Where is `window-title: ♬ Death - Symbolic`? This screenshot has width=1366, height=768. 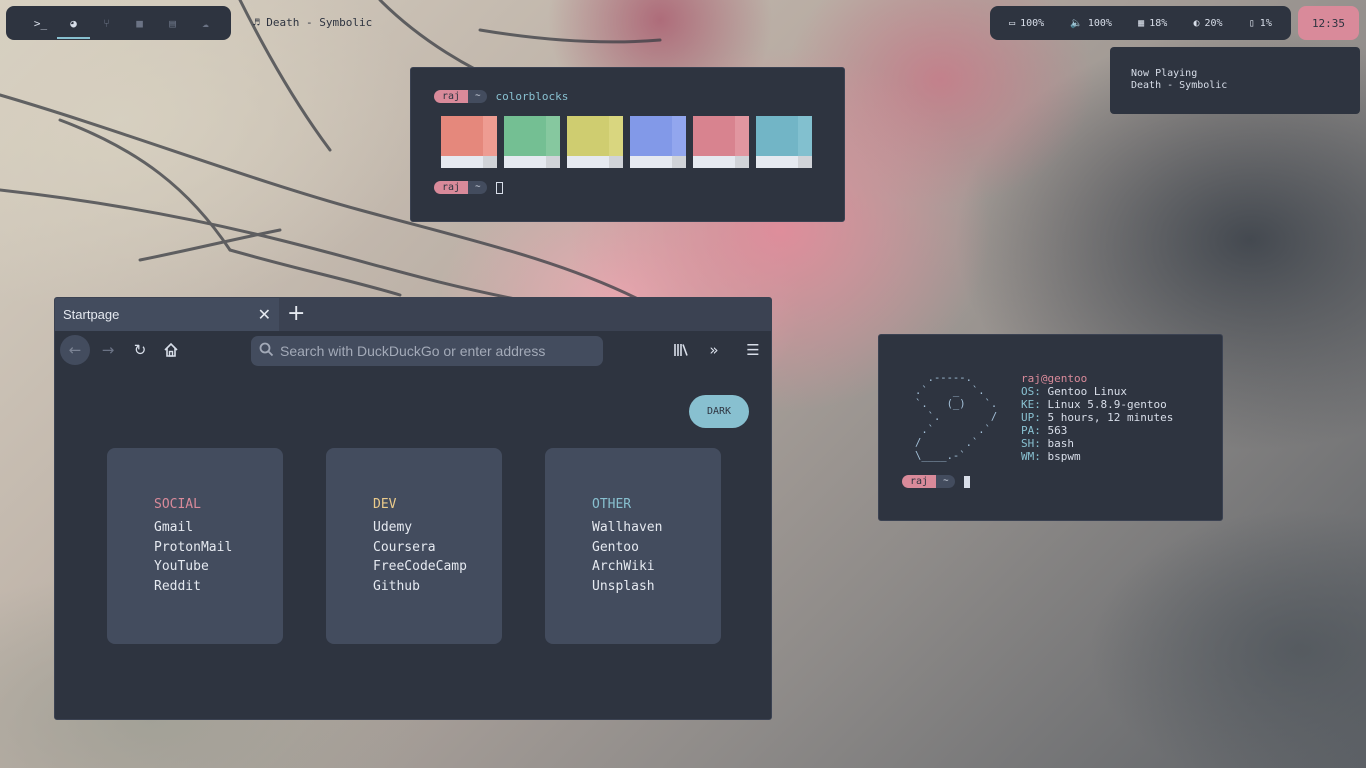
window-title: ♬ Death - Symbolic is located at coordinates (312, 22).